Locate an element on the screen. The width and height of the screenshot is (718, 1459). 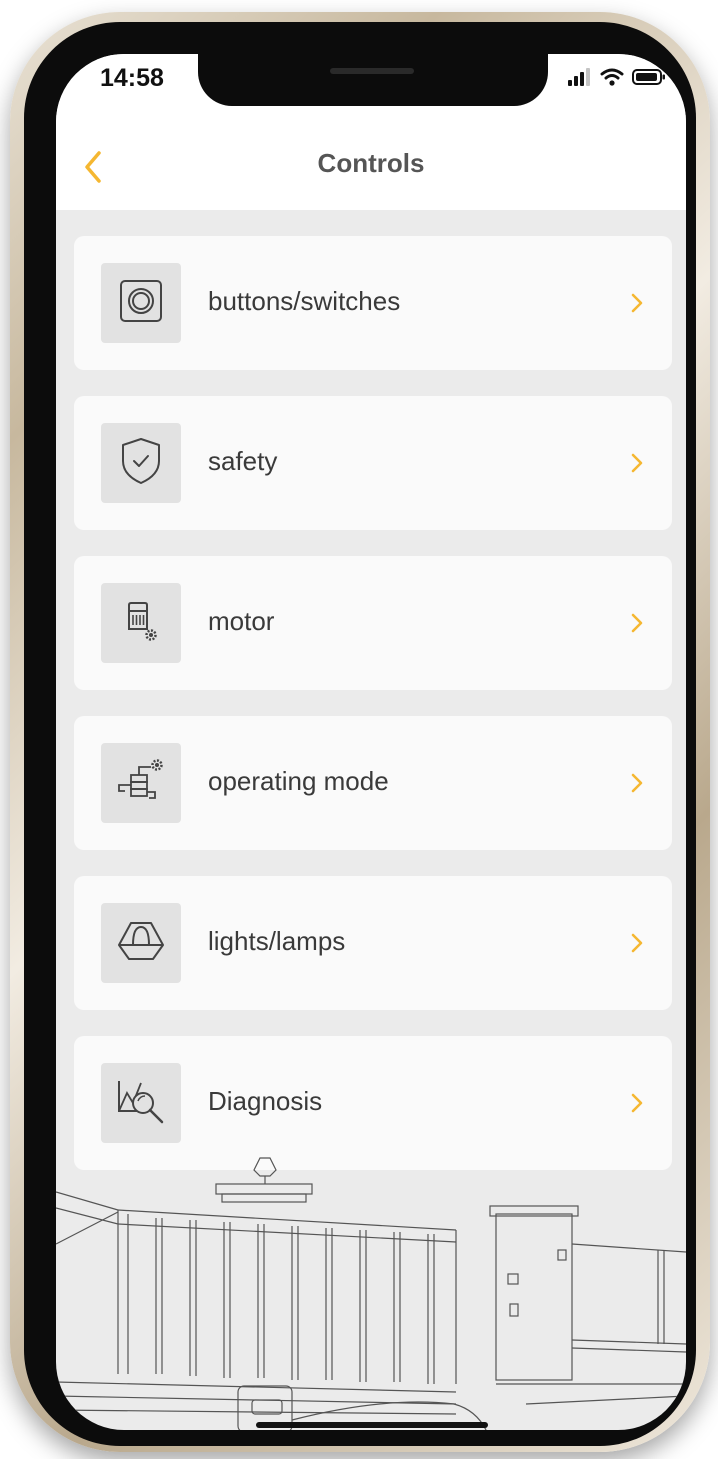
menu-item-motor: motor is located at coordinates (373, 623).